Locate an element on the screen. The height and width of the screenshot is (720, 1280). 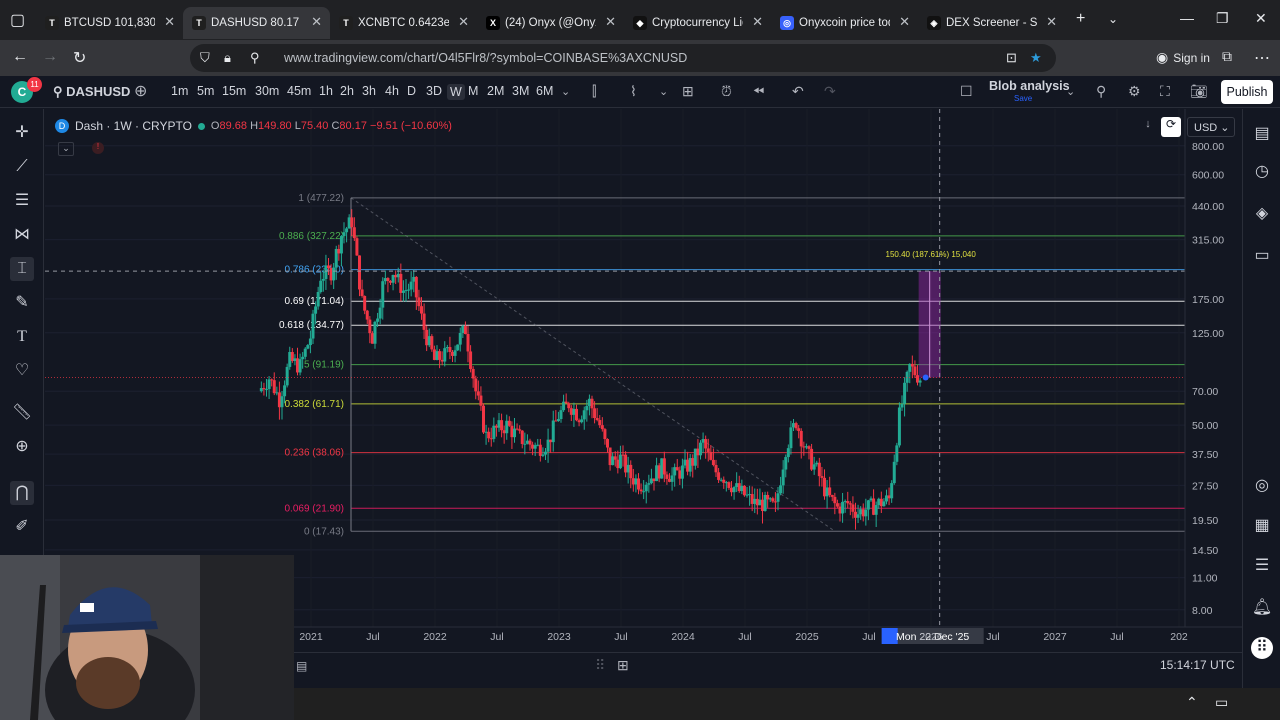
help-grid-icon: ⠿ is located at coordinates (1262, 648).